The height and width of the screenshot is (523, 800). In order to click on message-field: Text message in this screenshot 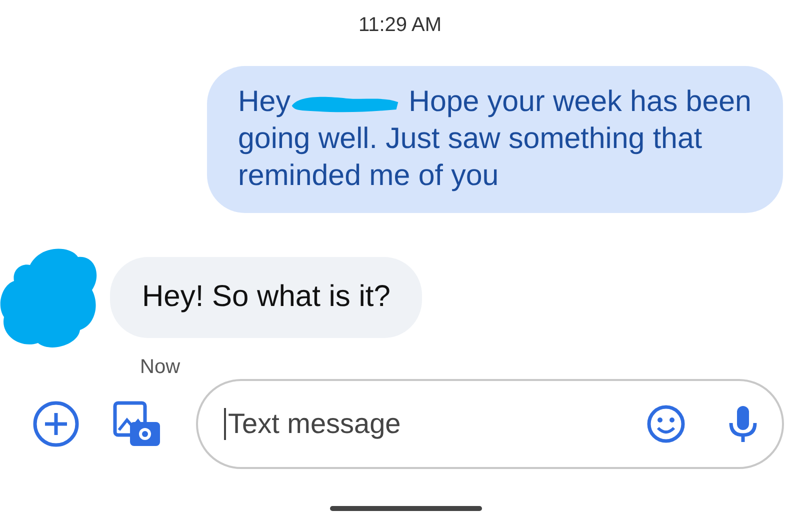, I will do `click(432, 424)`.